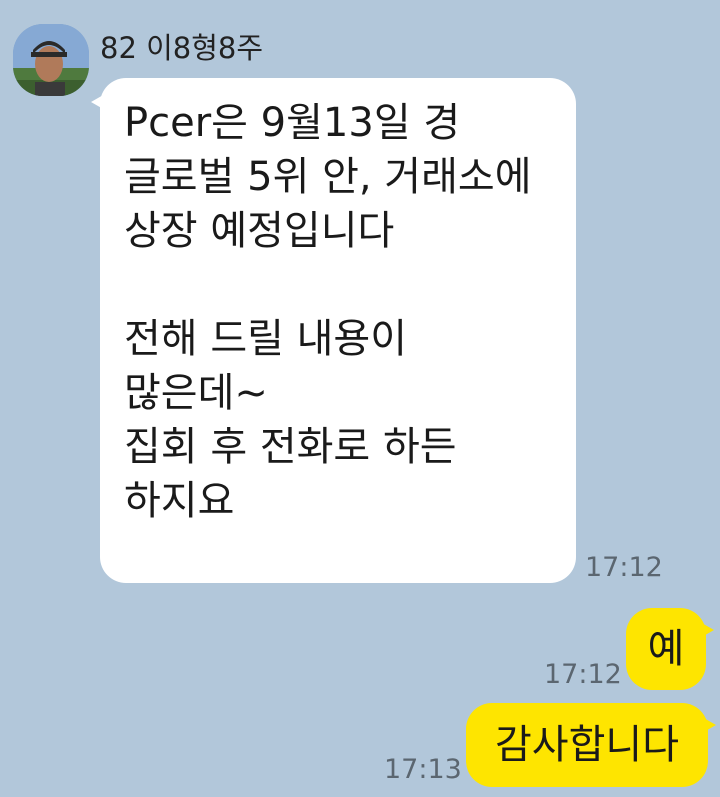 This screenshot has width=720, height=797. I want to click on message-line: 상장 예정입니다, so click(259, 231).